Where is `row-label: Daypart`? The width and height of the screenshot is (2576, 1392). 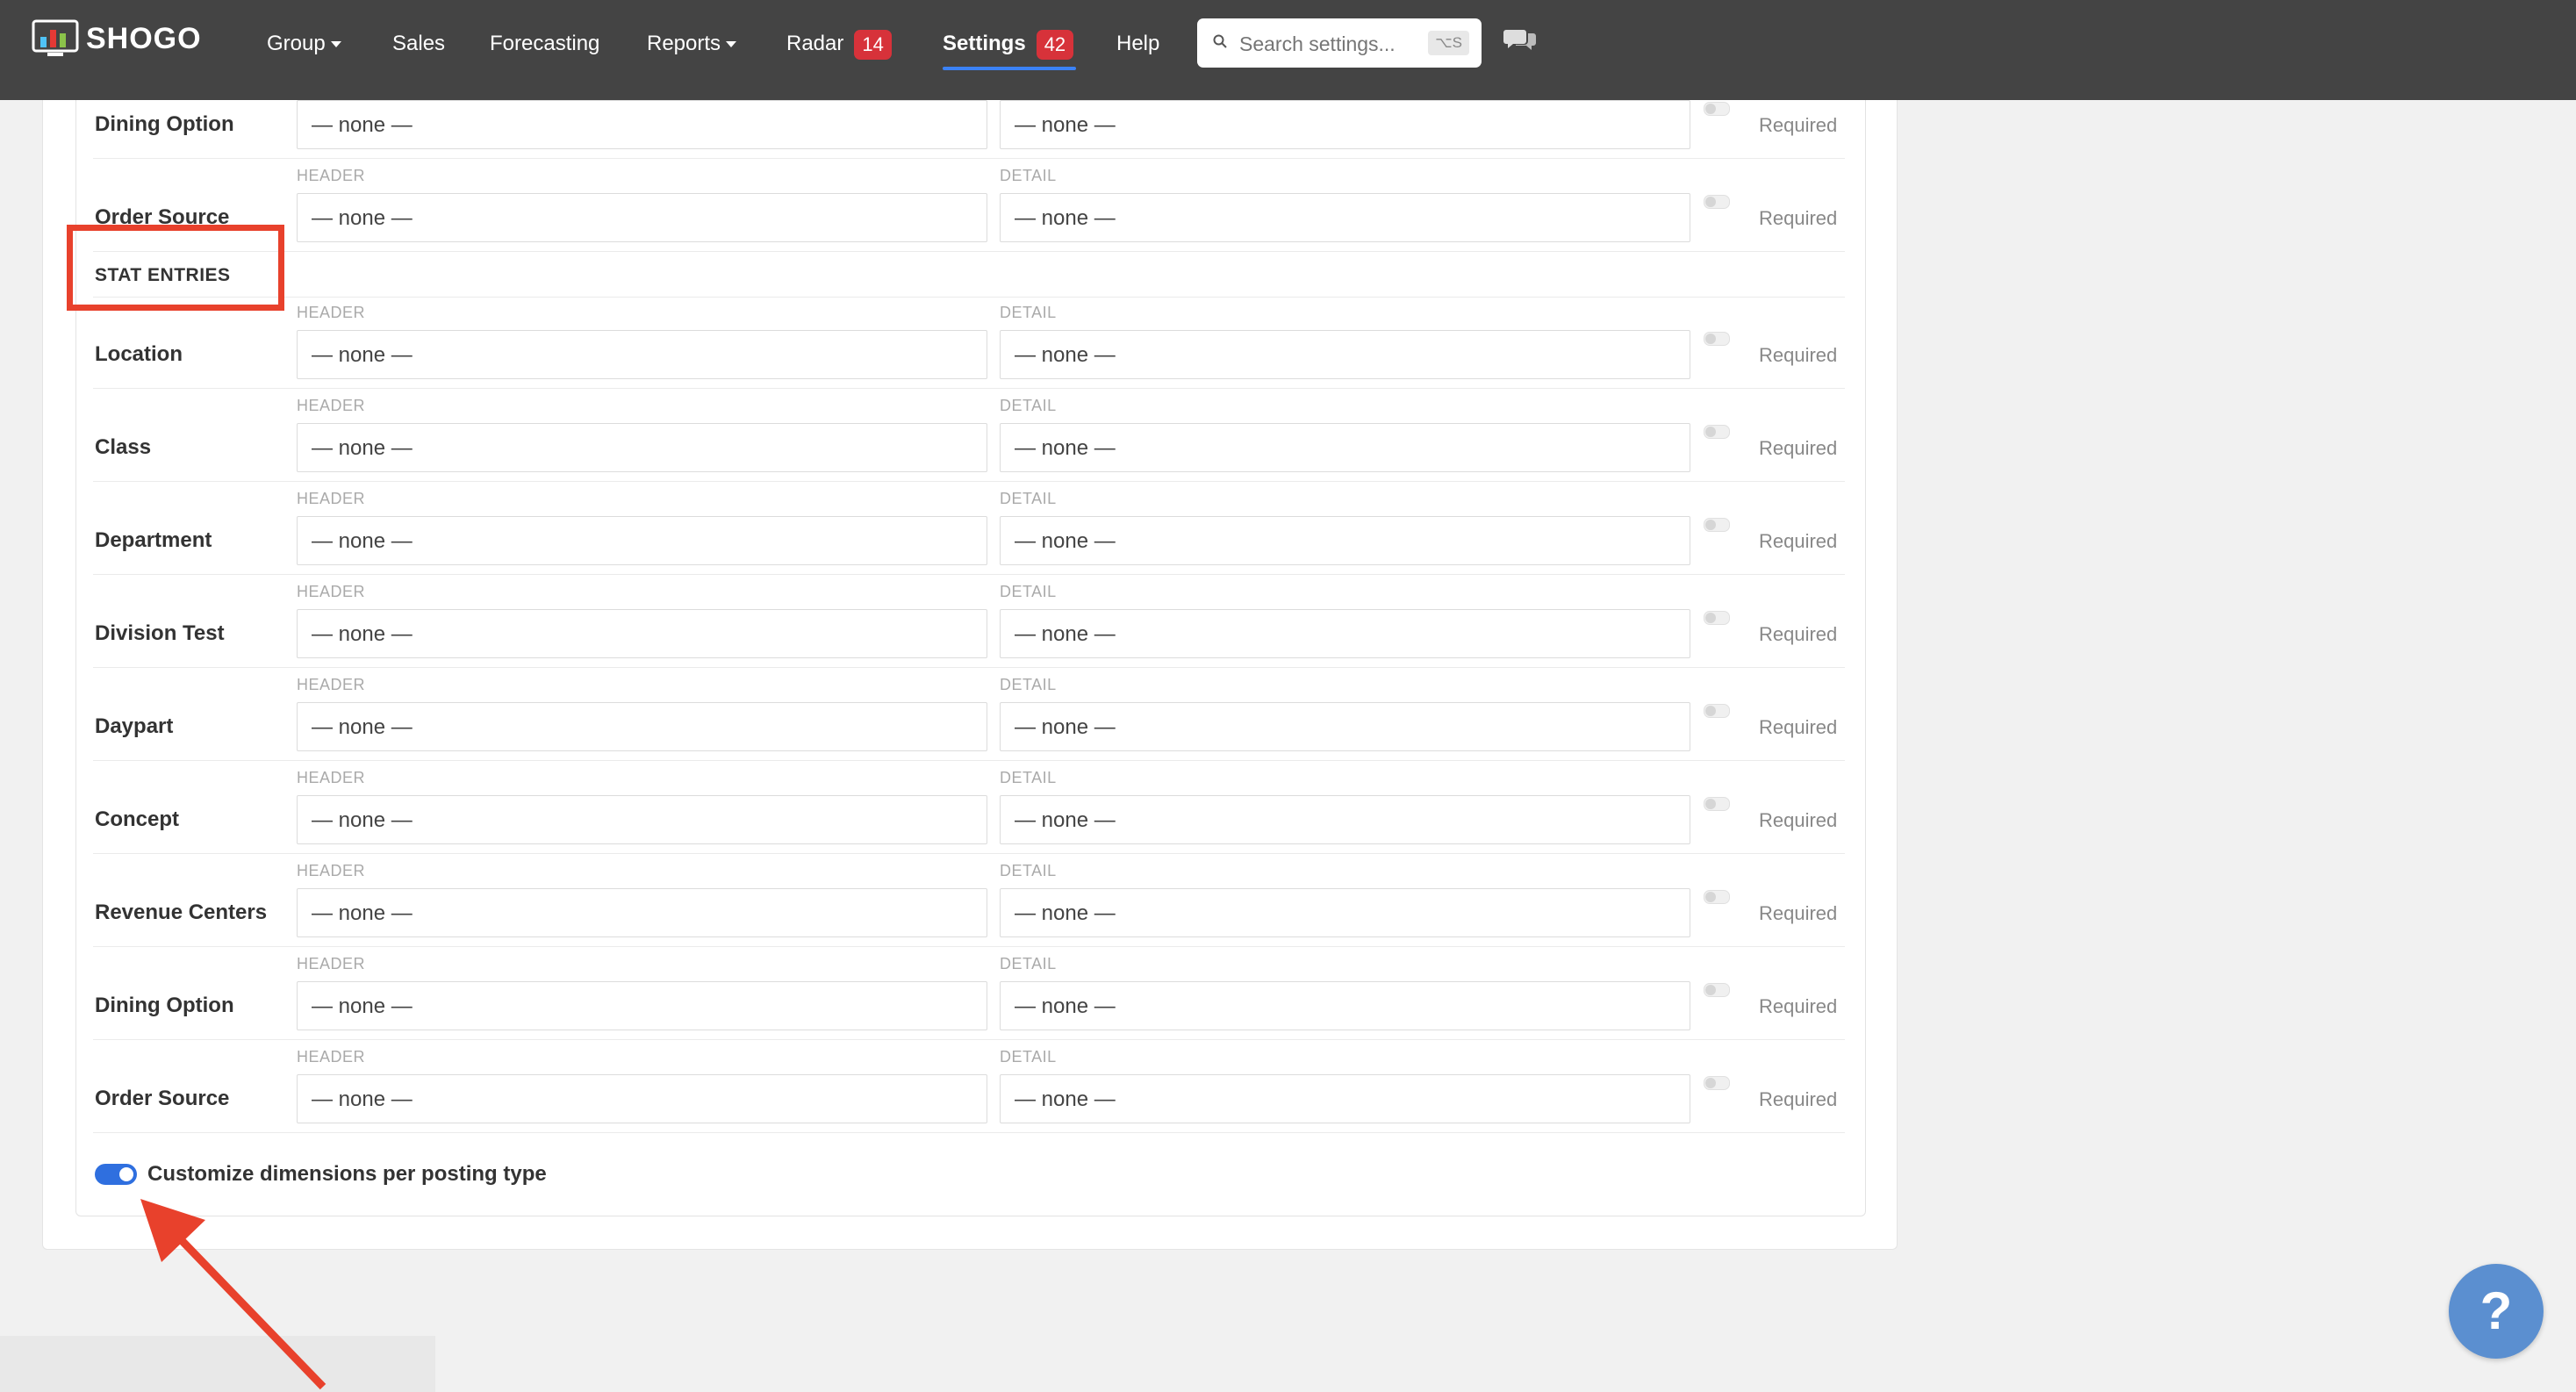
row-label: Daypart is located at coordinates (134, 726).